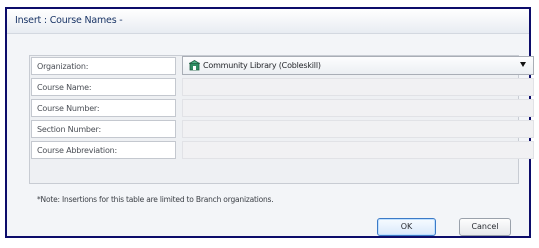 Image resolution: width=539 pixels, height=248 pixels. What do you see at coordinates (103, 108) in the screenshot?
I see `course-number-label: Course Number:` at bounding box center [103, 108].